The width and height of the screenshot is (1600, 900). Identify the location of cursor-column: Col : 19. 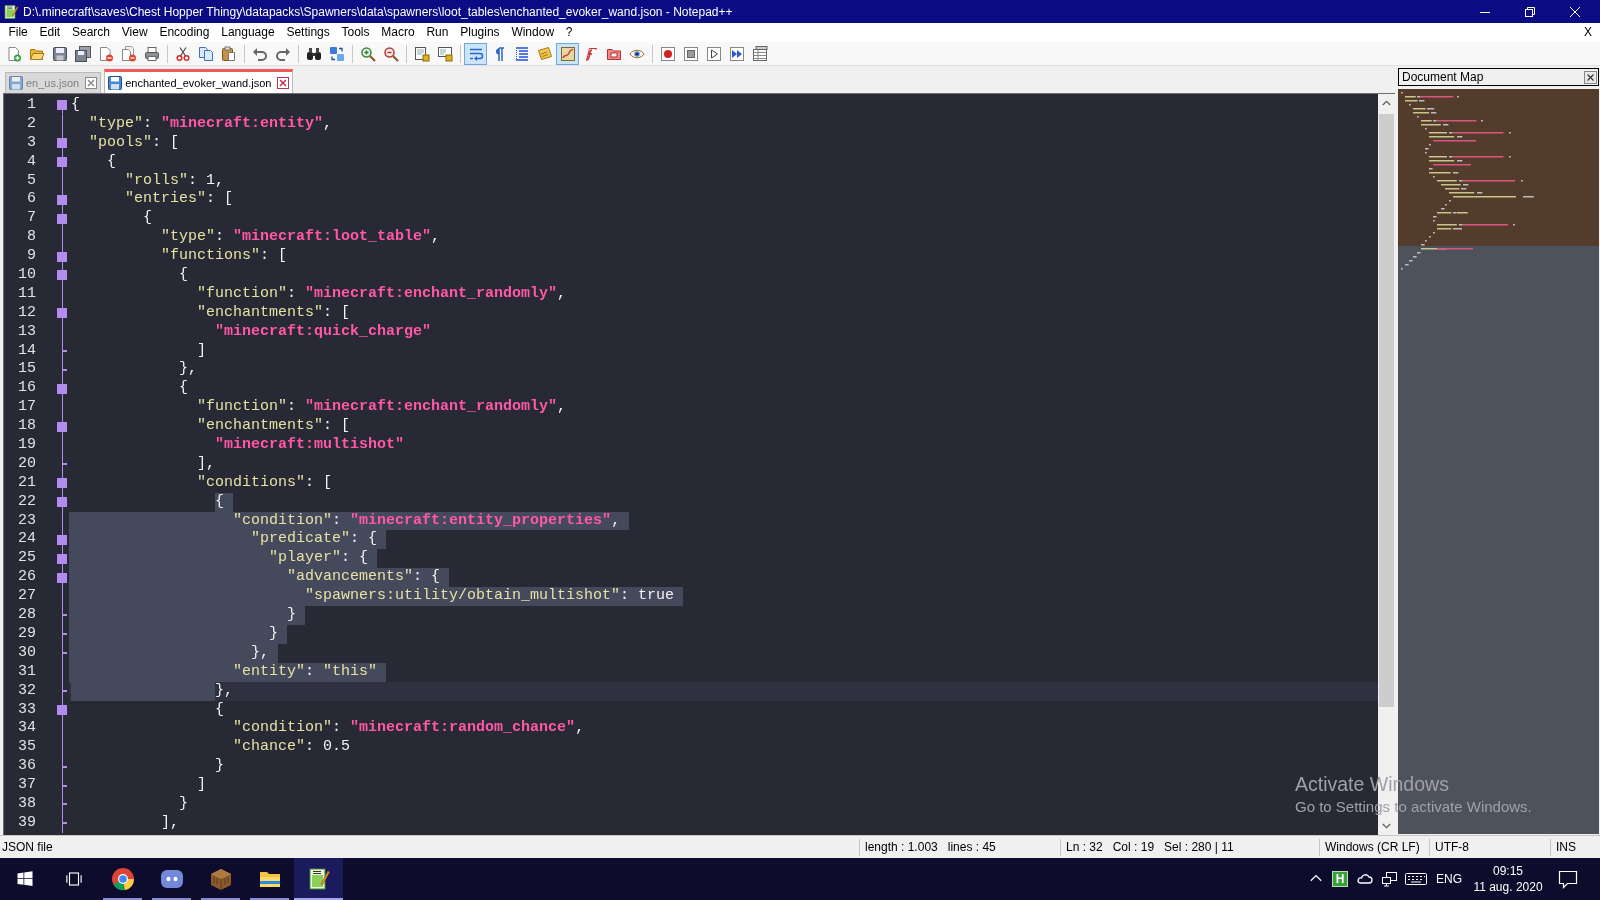
(1133, 847).